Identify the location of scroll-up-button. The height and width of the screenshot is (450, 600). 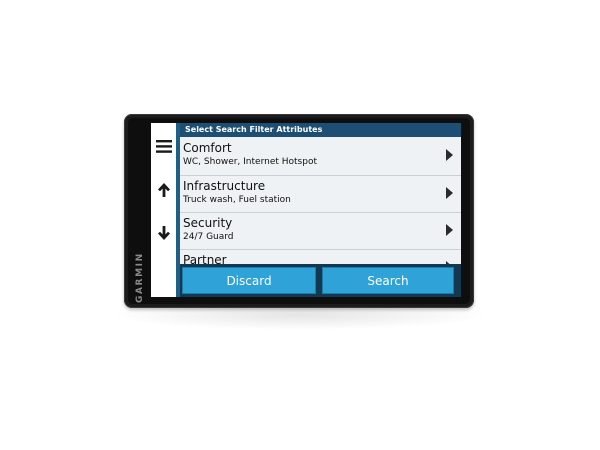
(163, 190).